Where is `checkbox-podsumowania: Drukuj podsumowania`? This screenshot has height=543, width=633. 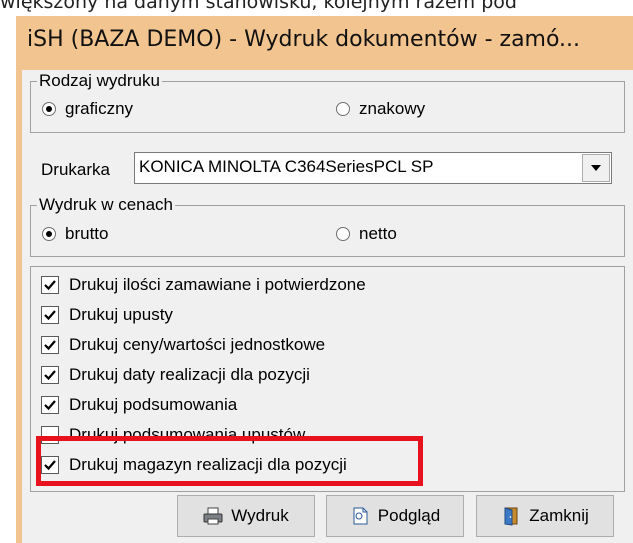
checkbox-podsumowania: Drukuj podsumowania is located at coordinates (139, 405).